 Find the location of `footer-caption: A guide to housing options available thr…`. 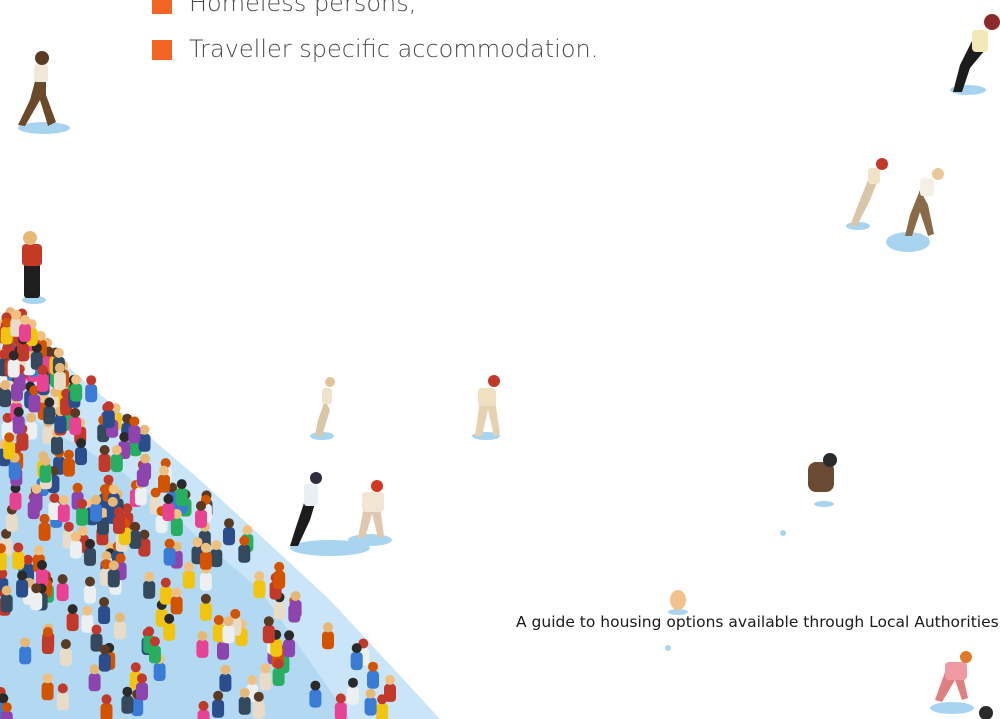

footer-caption: A guide to housing options available thr… is located at coordinates (757, 622).